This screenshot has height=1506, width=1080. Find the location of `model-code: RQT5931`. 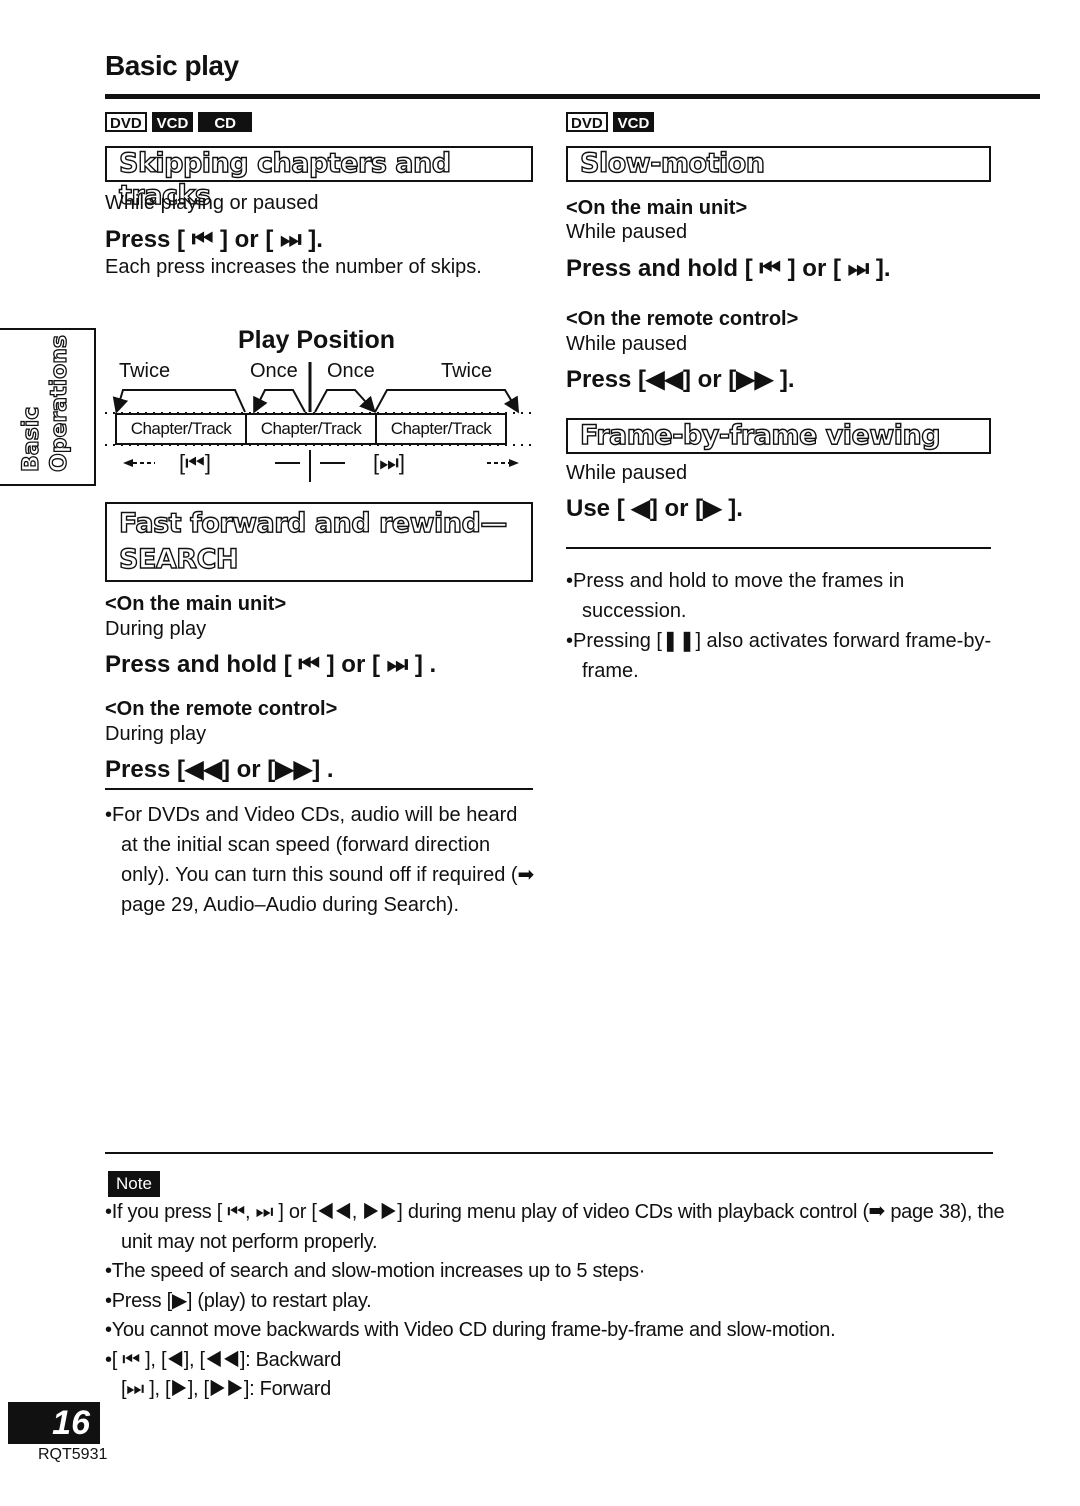

model-code: RQT5931 is located at coordinates (73, 1454).